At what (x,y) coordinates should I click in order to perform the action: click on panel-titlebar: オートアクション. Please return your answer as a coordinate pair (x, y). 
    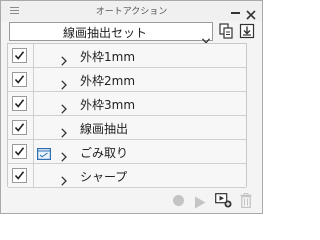
    Looking at the image, I should click on (131, 11).